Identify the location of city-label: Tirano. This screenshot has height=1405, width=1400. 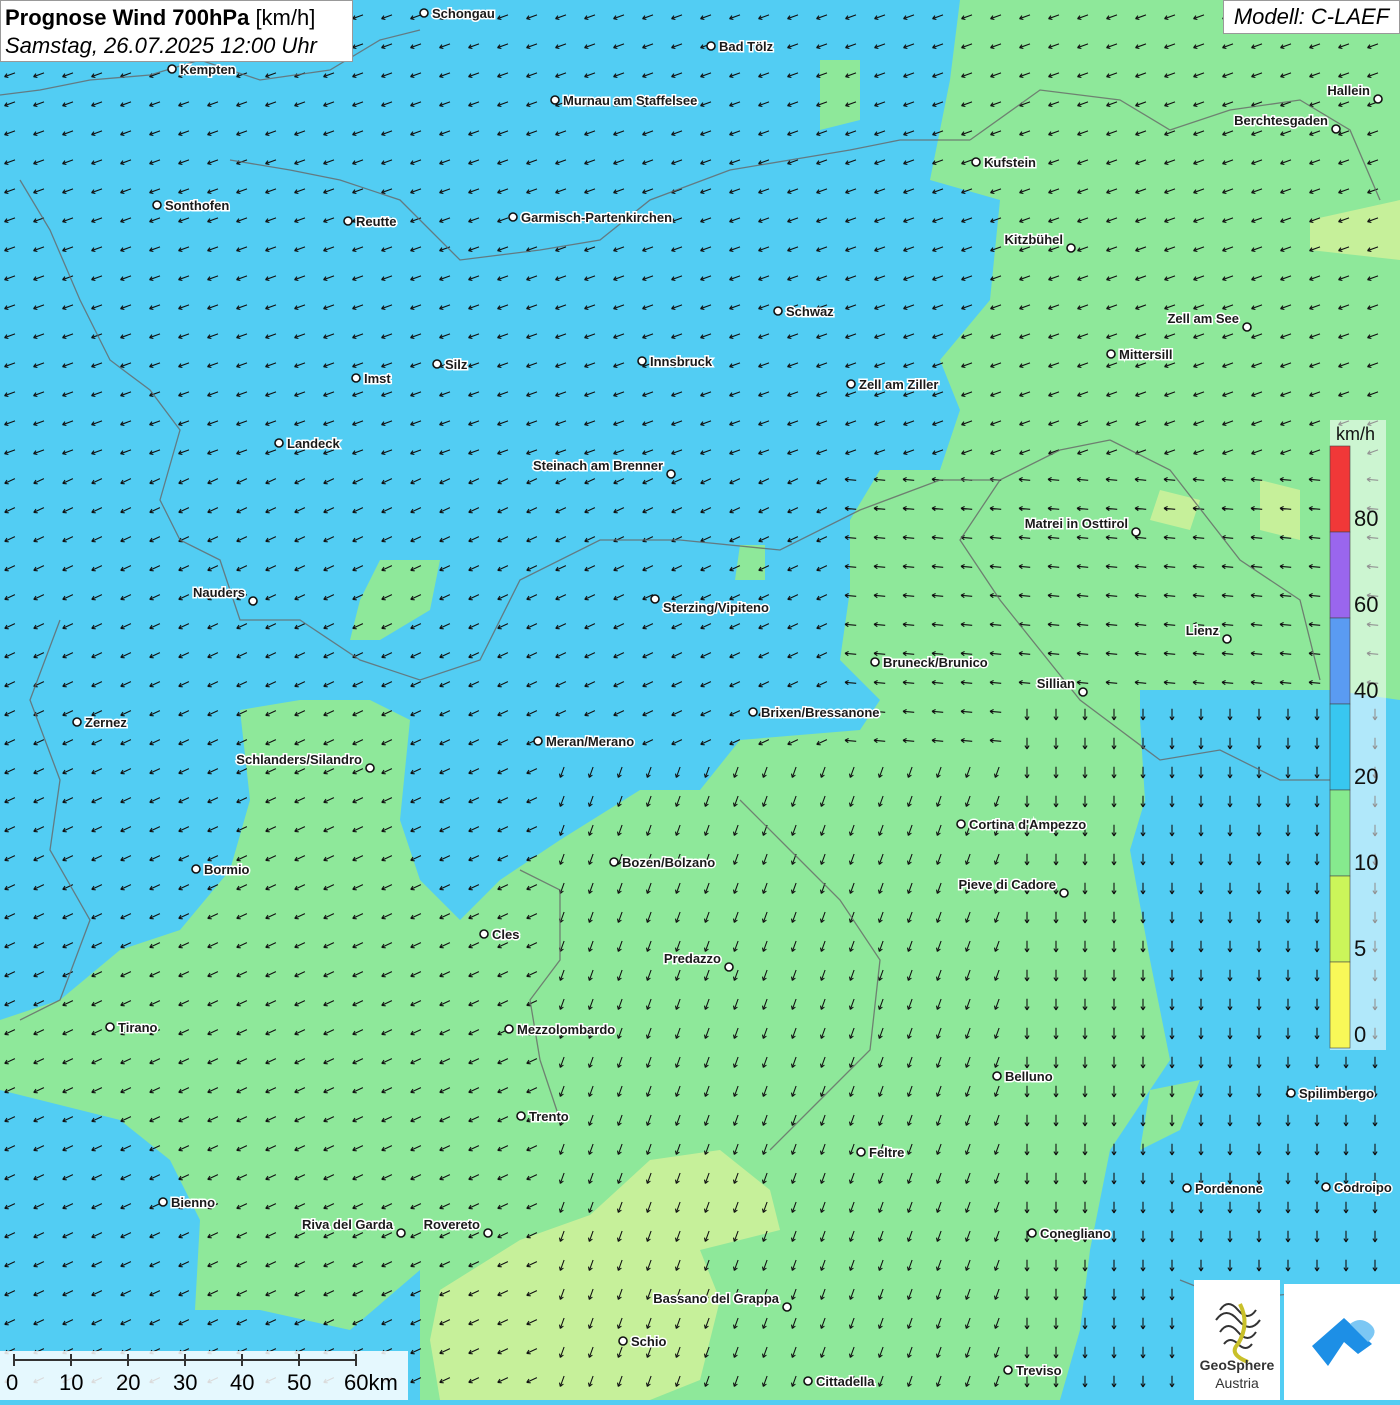
(138, 1027).